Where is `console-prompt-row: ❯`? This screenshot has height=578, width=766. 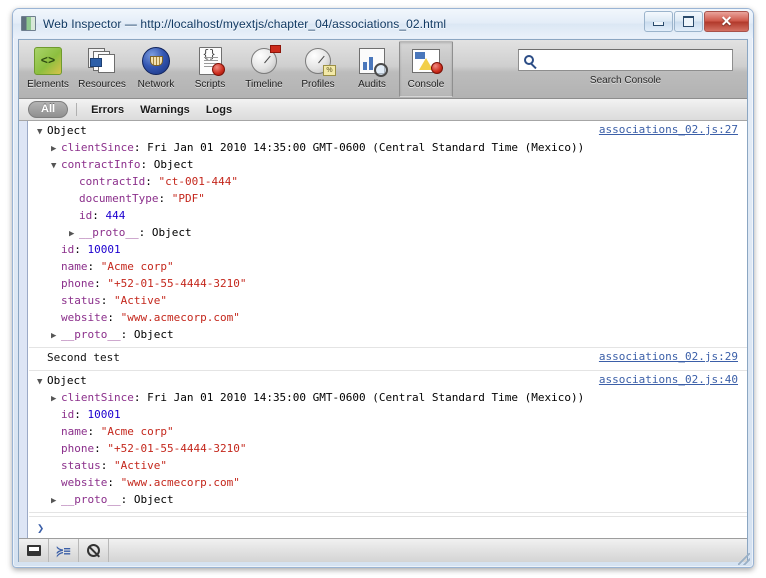 console-prompt-row: ❯ is located at coordinates (388, 527).